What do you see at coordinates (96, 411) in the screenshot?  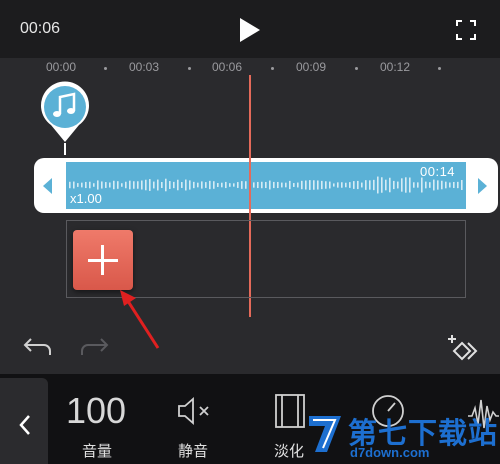 I see `volume-value: 100` at bounding box center [96, 411].